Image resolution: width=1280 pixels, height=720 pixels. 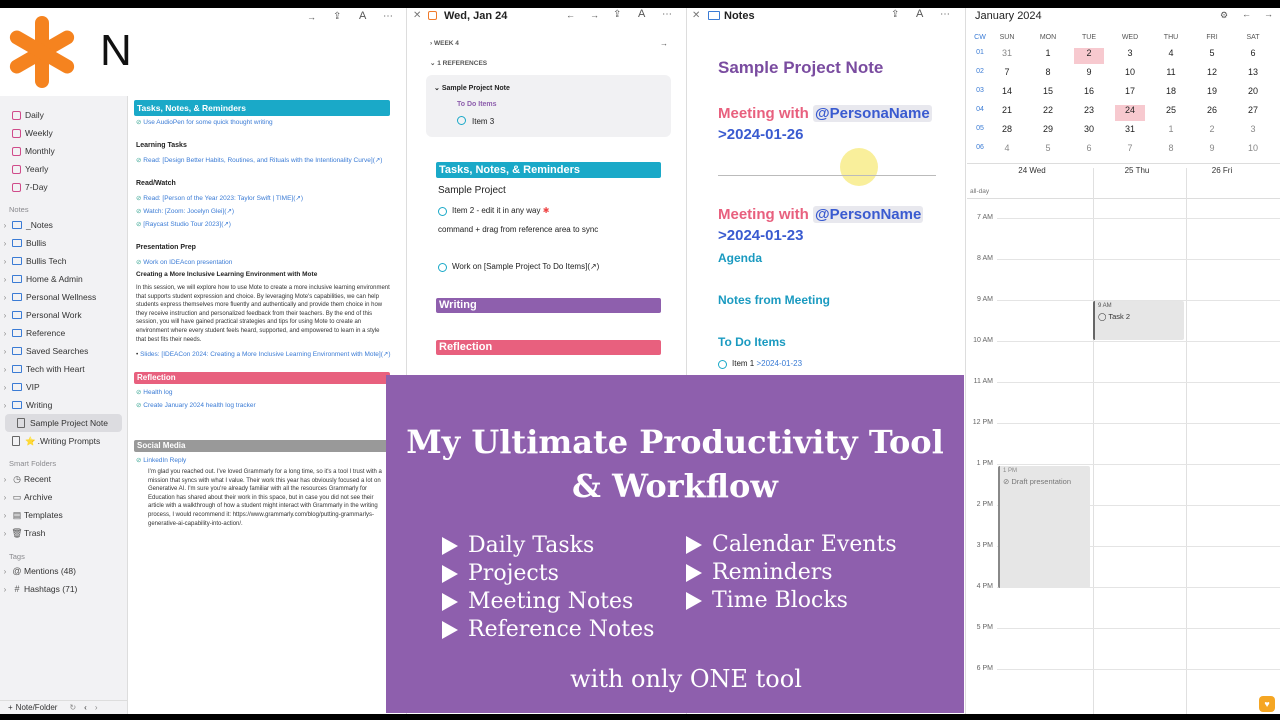 I want to click on sidebar-folder: › Personal Work, so click(x=64, y=315).